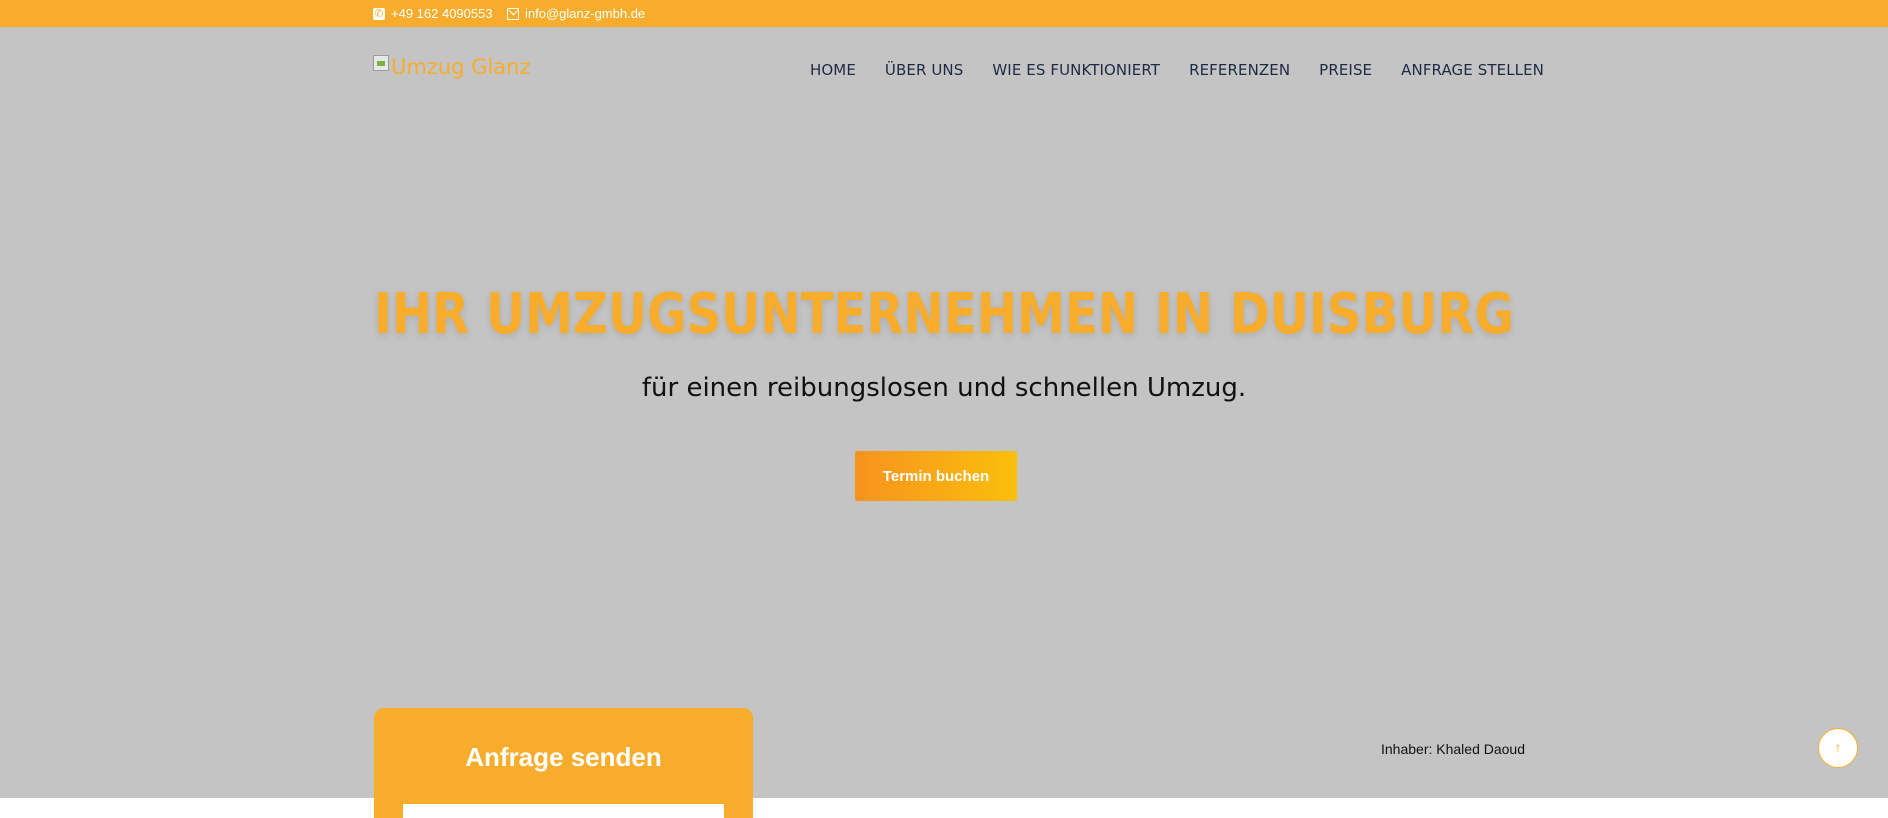  What do you see at coordinates (461, 67) in the screenshot?
I see `logo-alt-text: Umzug Glanz` at bounding box center [461, 67].